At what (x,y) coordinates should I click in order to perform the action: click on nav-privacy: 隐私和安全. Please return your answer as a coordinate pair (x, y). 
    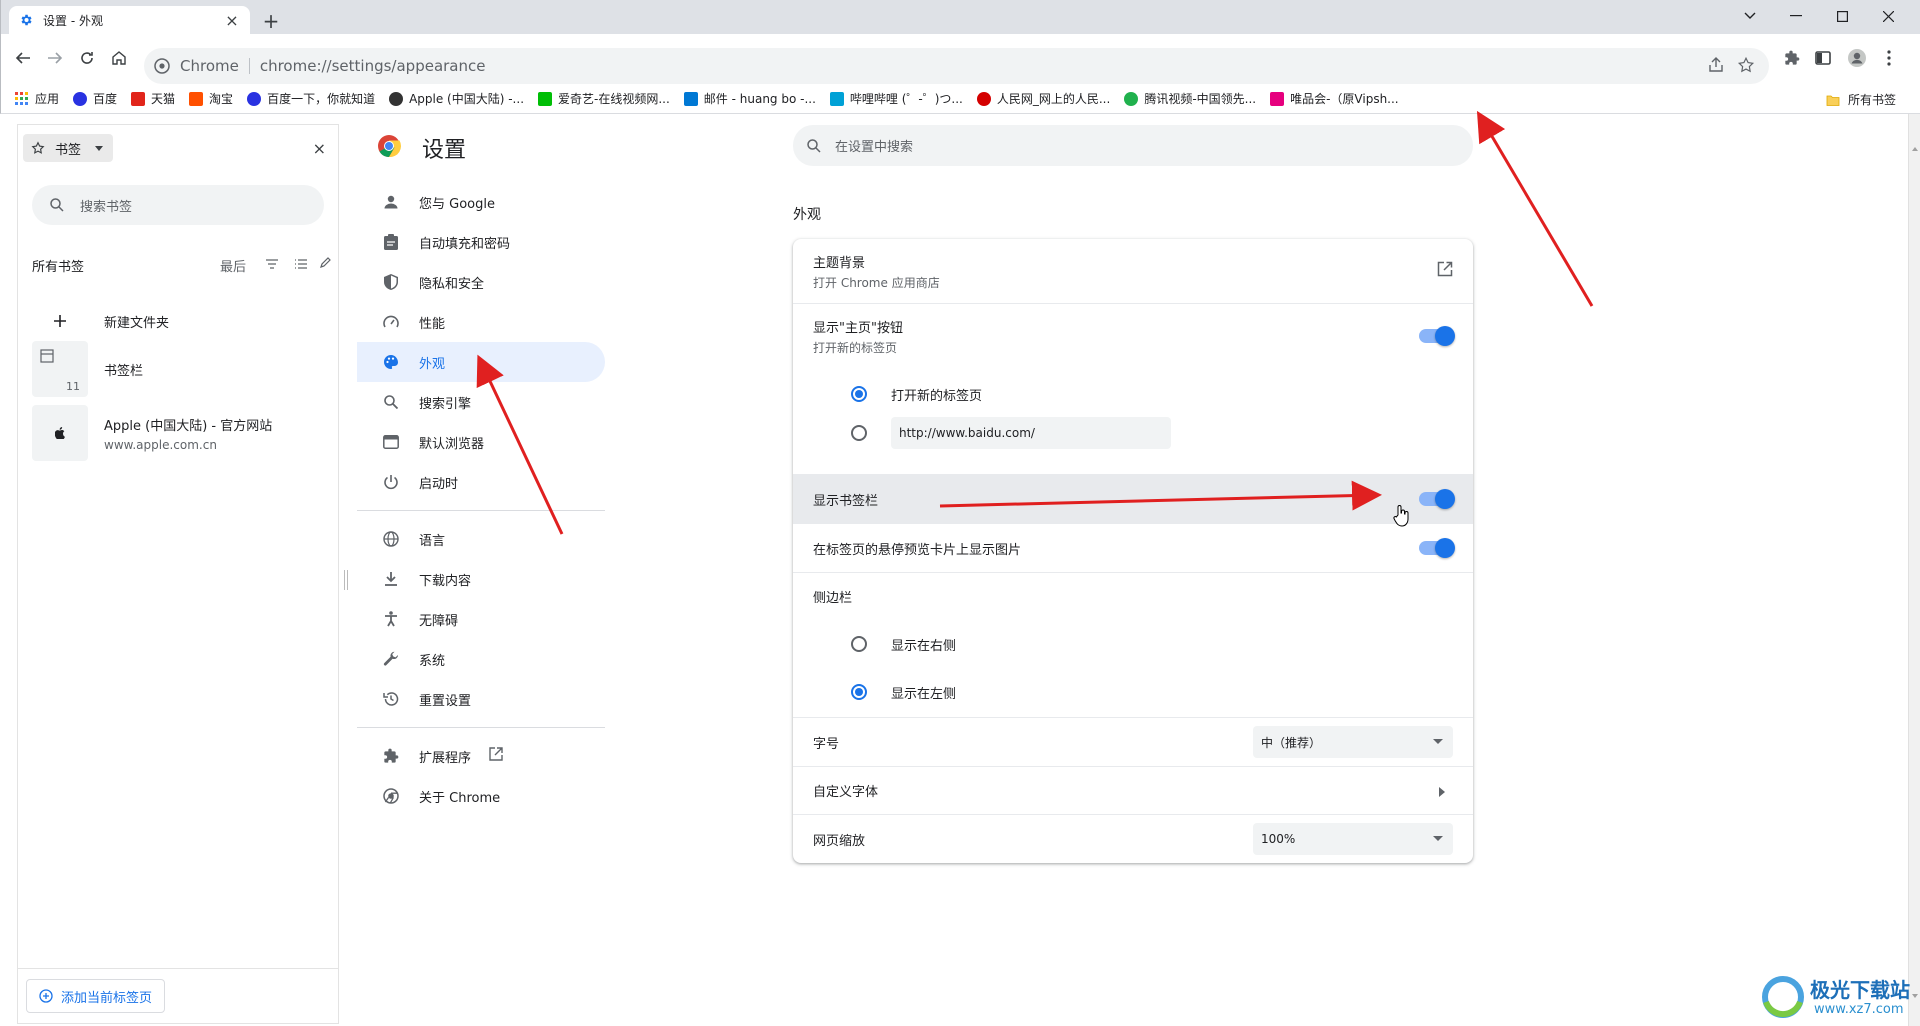
    Looking at the image, I should click on (481, 282).